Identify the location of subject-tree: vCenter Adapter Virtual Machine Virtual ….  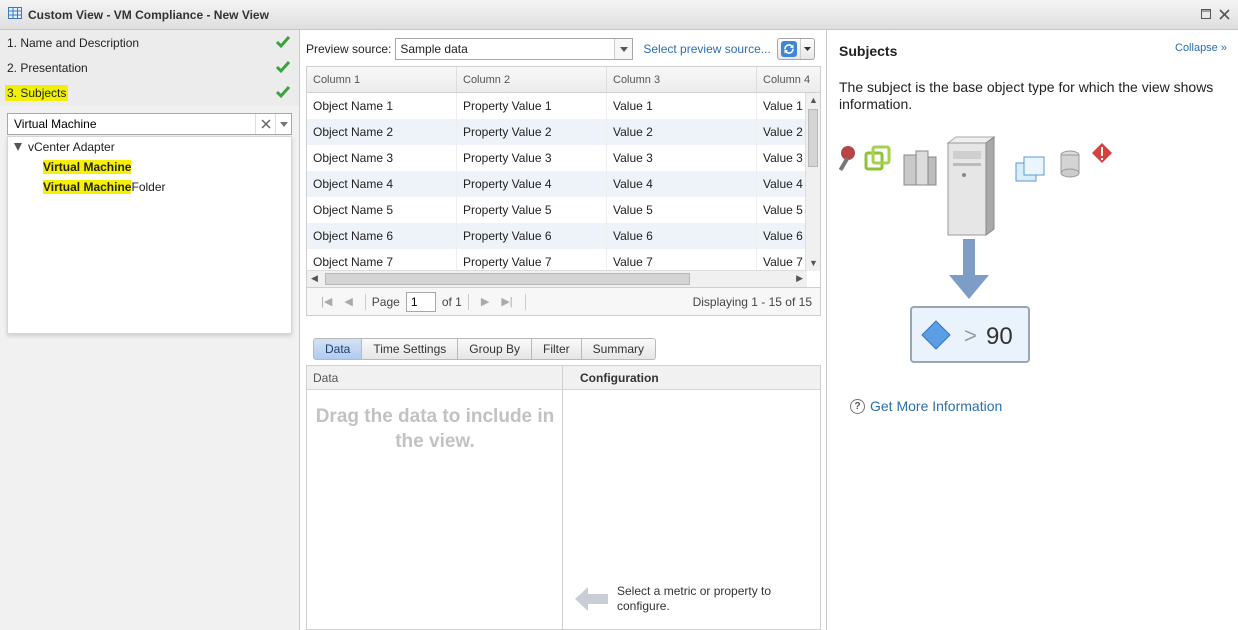
(149, 235).